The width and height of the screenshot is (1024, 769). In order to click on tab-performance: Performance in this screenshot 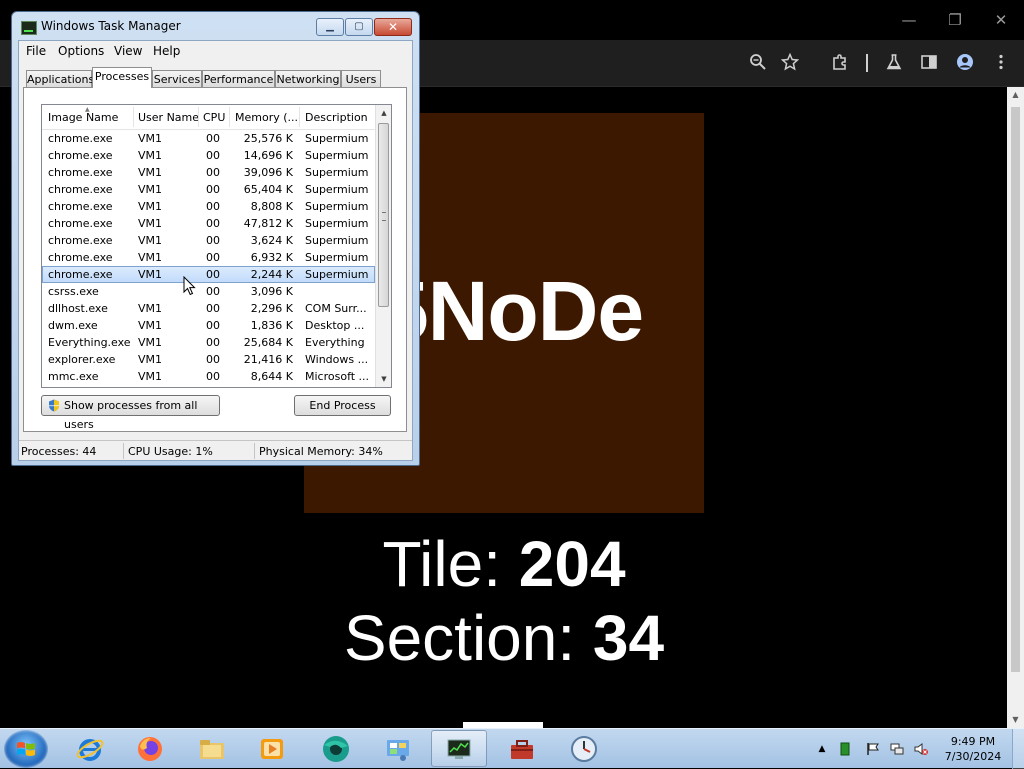, I will do `click(238, 78)`.